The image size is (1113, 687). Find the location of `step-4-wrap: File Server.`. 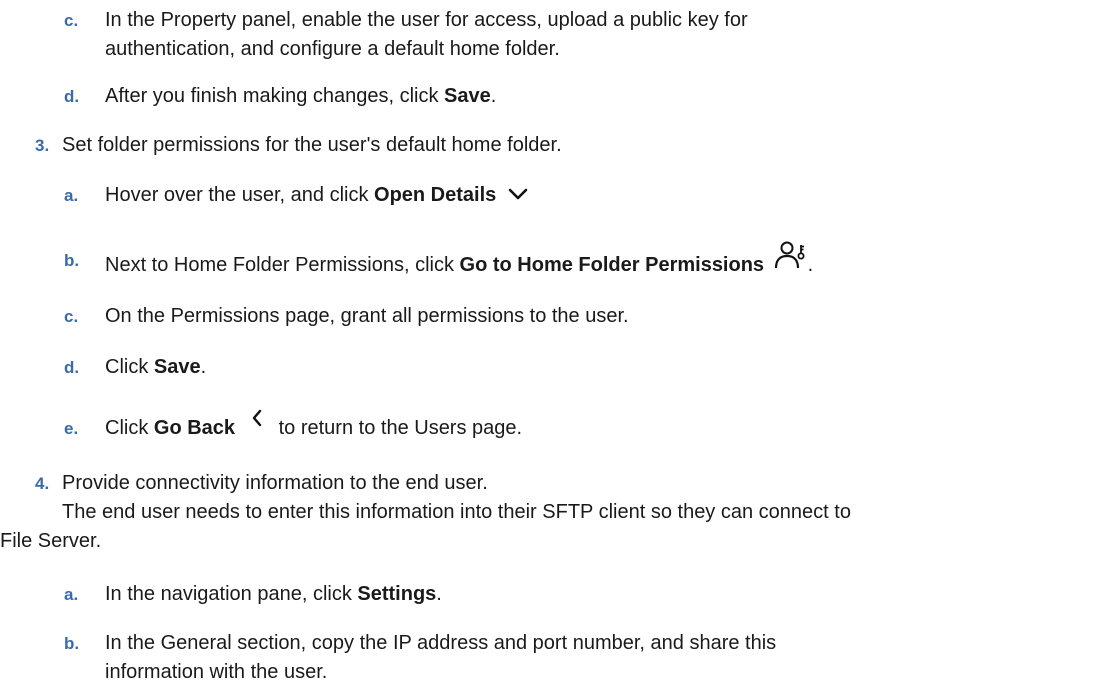

step-4-wrap: File Server. is located at coordinates (50, 541).